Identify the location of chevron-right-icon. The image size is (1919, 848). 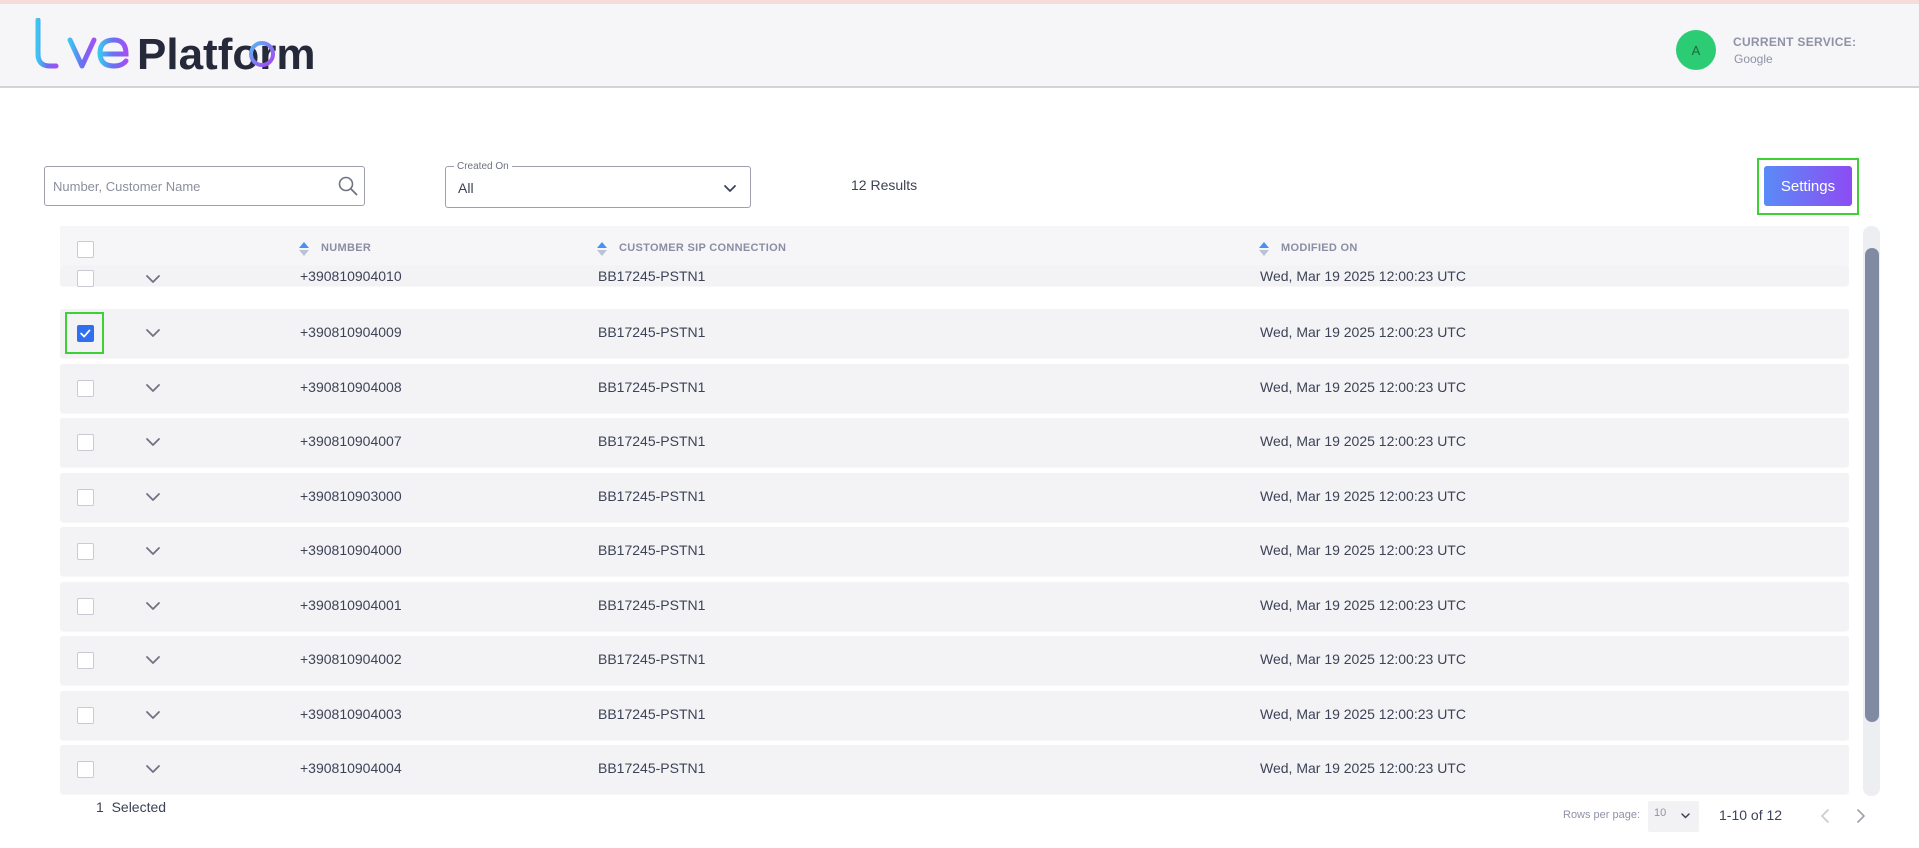
(1861, 816).